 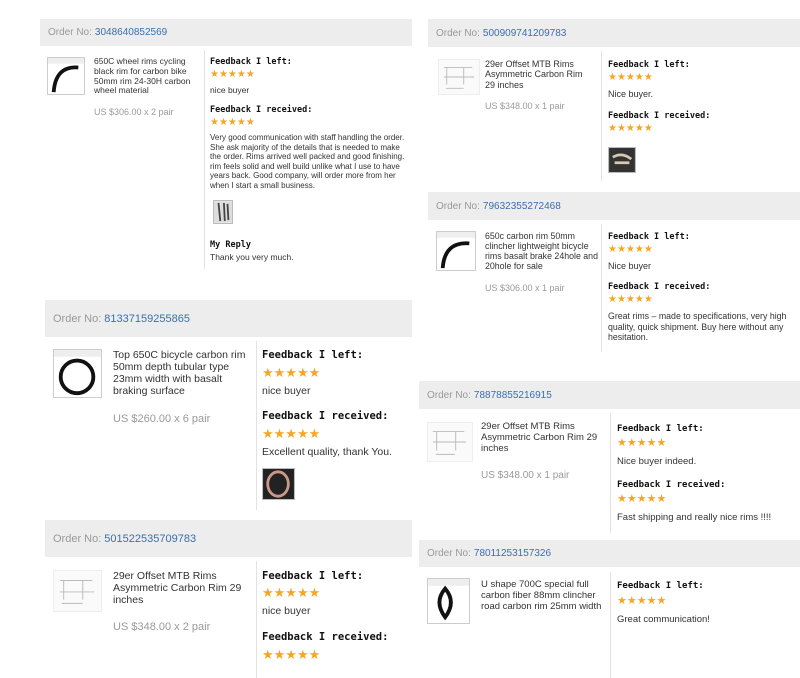 I want to click on order-number-link: 3048640852569, so click(x=131, y=32).